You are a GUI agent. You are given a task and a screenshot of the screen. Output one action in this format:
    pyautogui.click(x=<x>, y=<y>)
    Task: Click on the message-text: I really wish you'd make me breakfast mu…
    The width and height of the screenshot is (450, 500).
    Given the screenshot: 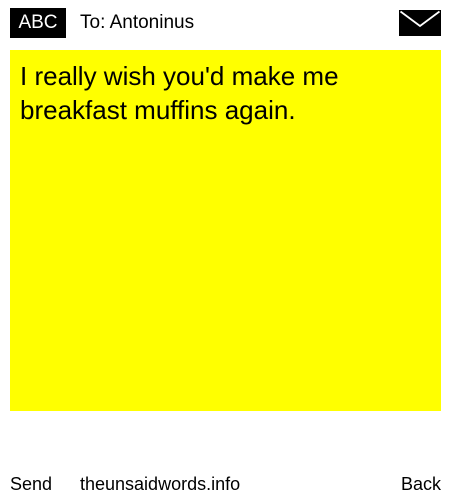 What is the action you would take?
    pyautogui.click(x=179, y=93)
    